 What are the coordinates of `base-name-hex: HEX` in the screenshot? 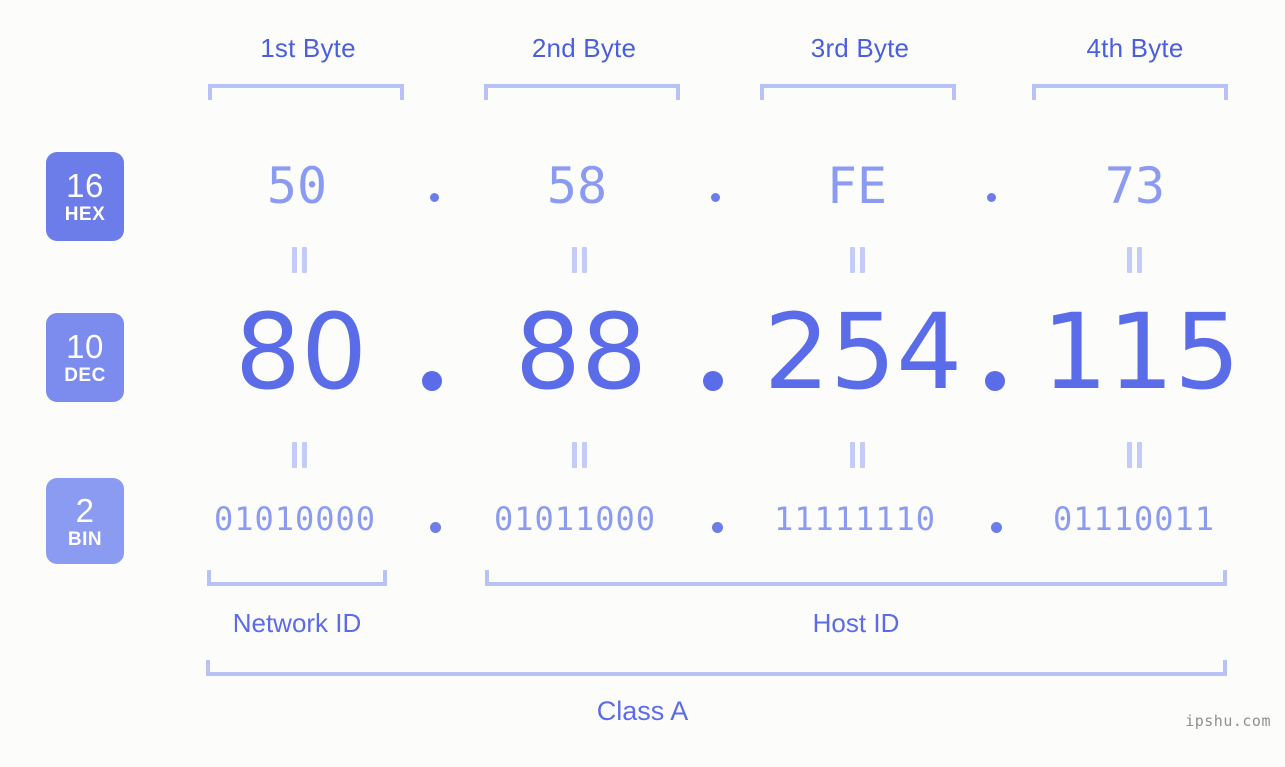 It's located at (85, 214).